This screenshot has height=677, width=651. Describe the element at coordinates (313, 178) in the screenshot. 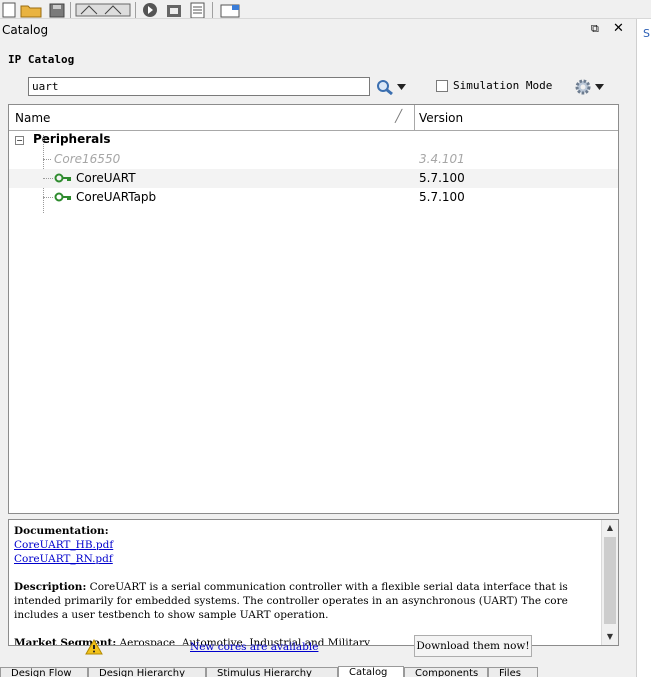

I see `table-row: CoreUART 5.7.100` at that location.